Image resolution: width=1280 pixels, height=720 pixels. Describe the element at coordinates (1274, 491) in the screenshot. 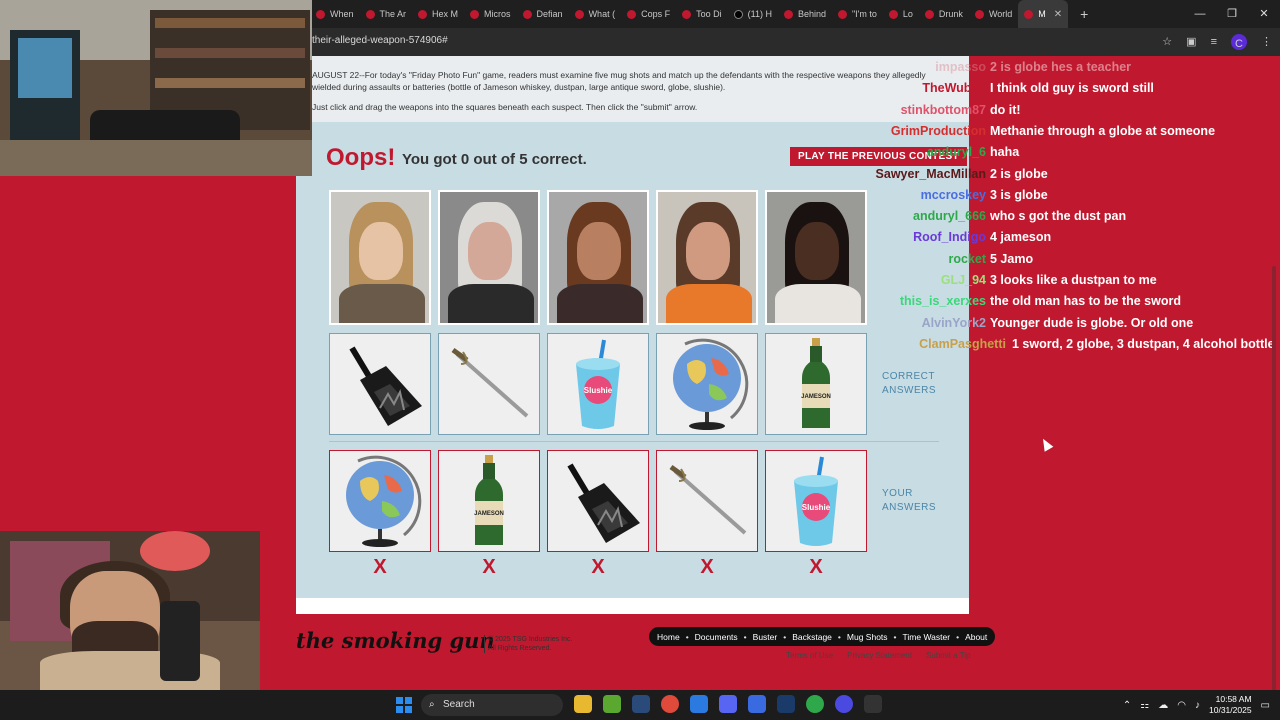

I see `scroll-thumb` at that location.